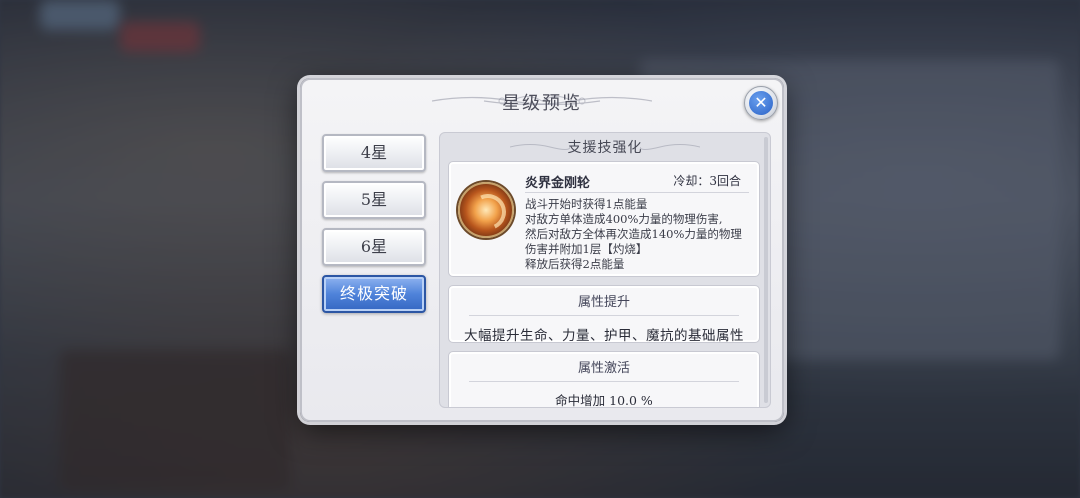 This screenshot has width=1080, height=498. What do you see at coordinates (603, 302) in the screenshot?
I see `attribute-boost-title: 属性提升` at bounding box center [603, 302].